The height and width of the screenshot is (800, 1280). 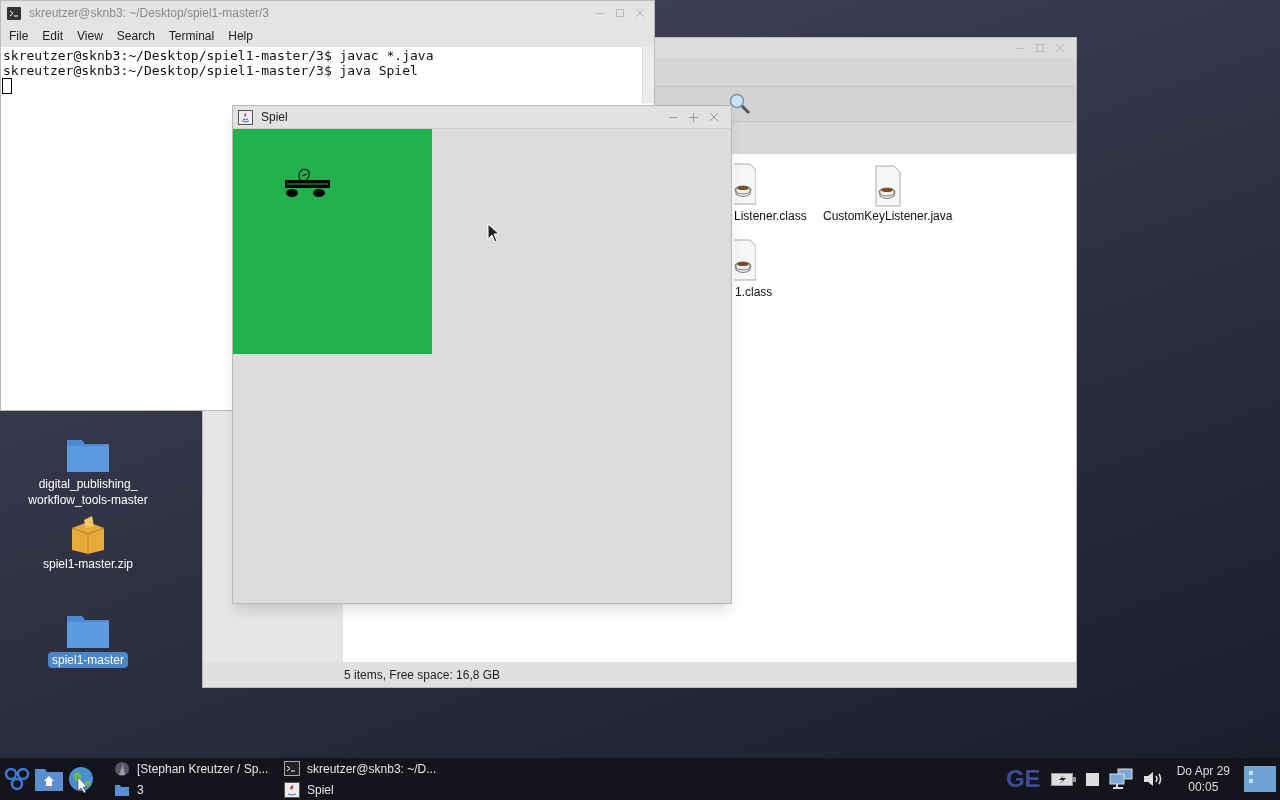 I want to click on volume-icon, so click(x=1152, y=779).